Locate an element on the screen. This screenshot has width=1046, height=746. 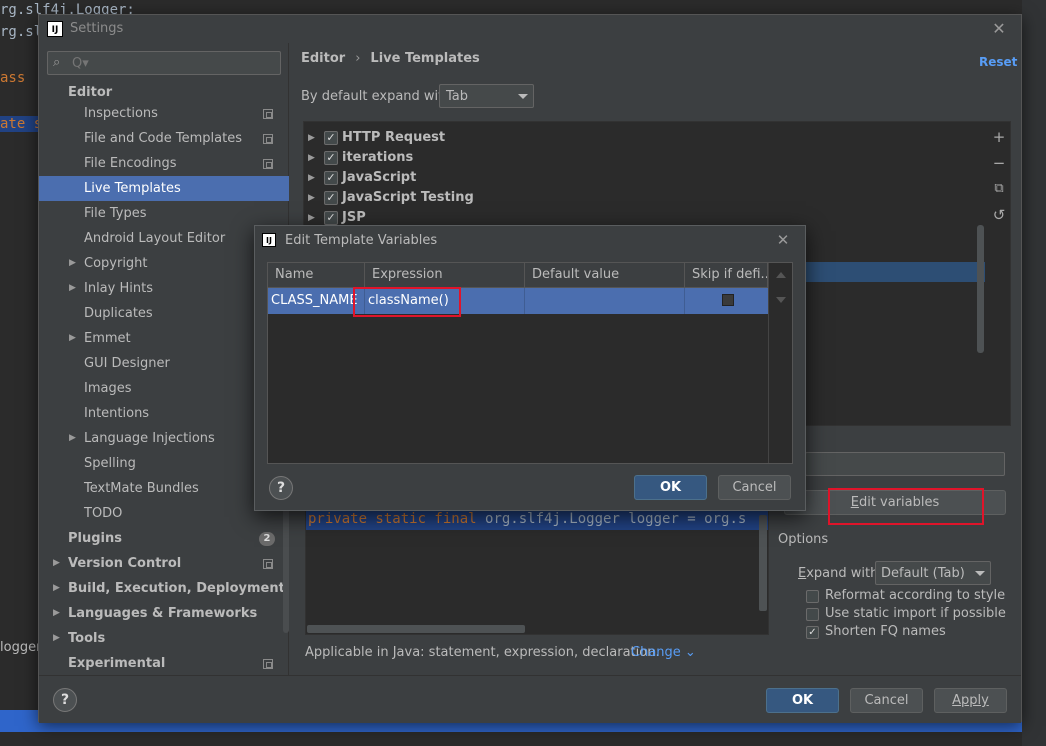
remove-icon: − is located at coordinates (999, 163).